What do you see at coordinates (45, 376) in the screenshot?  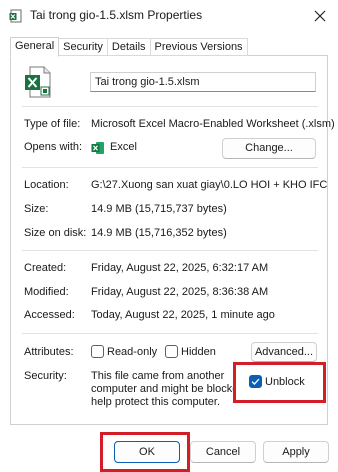 I see `security-label: Security:` at bounding box center [45, 376].